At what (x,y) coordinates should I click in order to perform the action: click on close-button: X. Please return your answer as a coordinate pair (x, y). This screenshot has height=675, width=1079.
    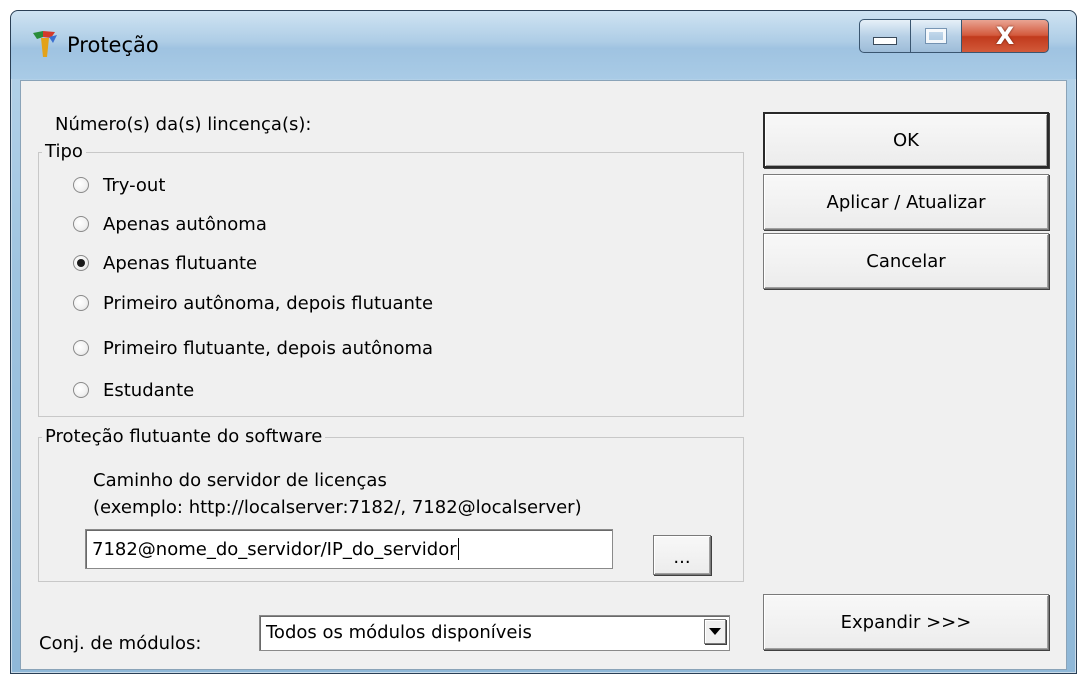
    Looking at the image, I should click on (1005, 36).